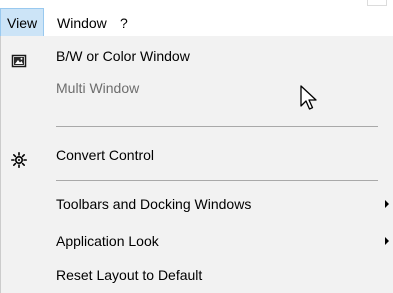 Image resolution: width=393 pixels, height=293 pixels. Describe the element at coordinates (123, 56) in the screenshot. I see `menu-item-label: B/W or Color Window` at that location.